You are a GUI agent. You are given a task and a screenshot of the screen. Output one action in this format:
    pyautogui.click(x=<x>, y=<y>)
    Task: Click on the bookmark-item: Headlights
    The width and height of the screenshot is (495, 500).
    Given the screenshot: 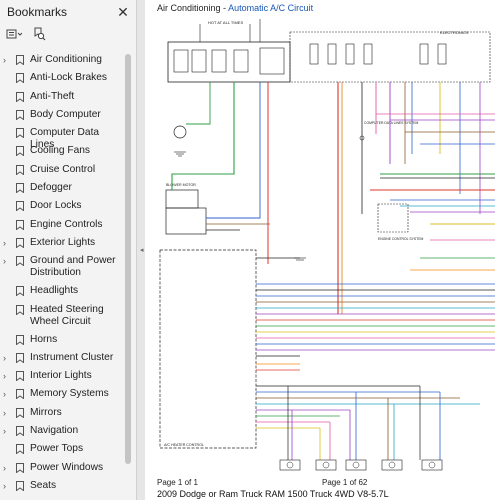 What is the action you would take?
    pyautogui.click(x=62, y=294)
    